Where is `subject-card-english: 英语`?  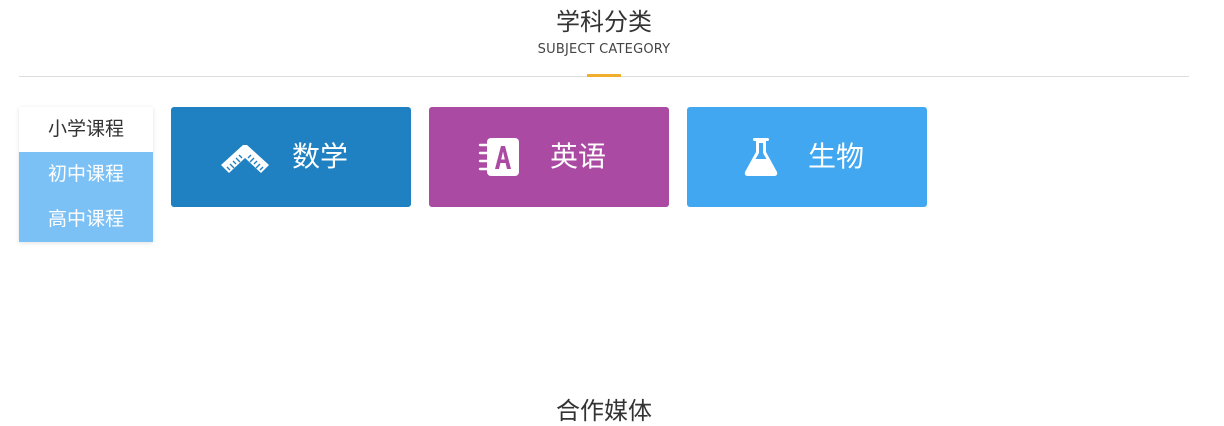 subject-card-english: 英语 is located at coordinates (549, 157).